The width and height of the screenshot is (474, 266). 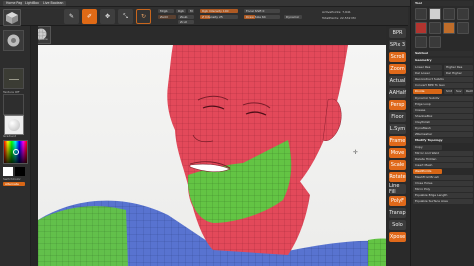 I want to click on shadowbox-header: ShadowBox, so click(x=443, y=116).